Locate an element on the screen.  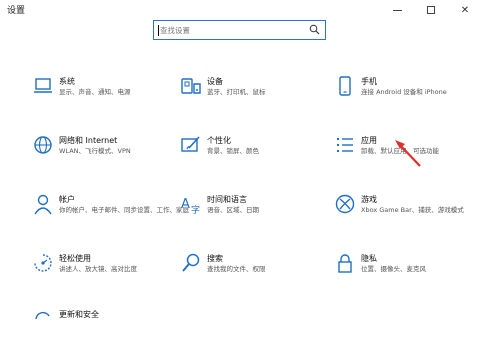
tile-time-language: A 字 时间和语言 语音、区域、日期 is located at coordinates (250, 215).